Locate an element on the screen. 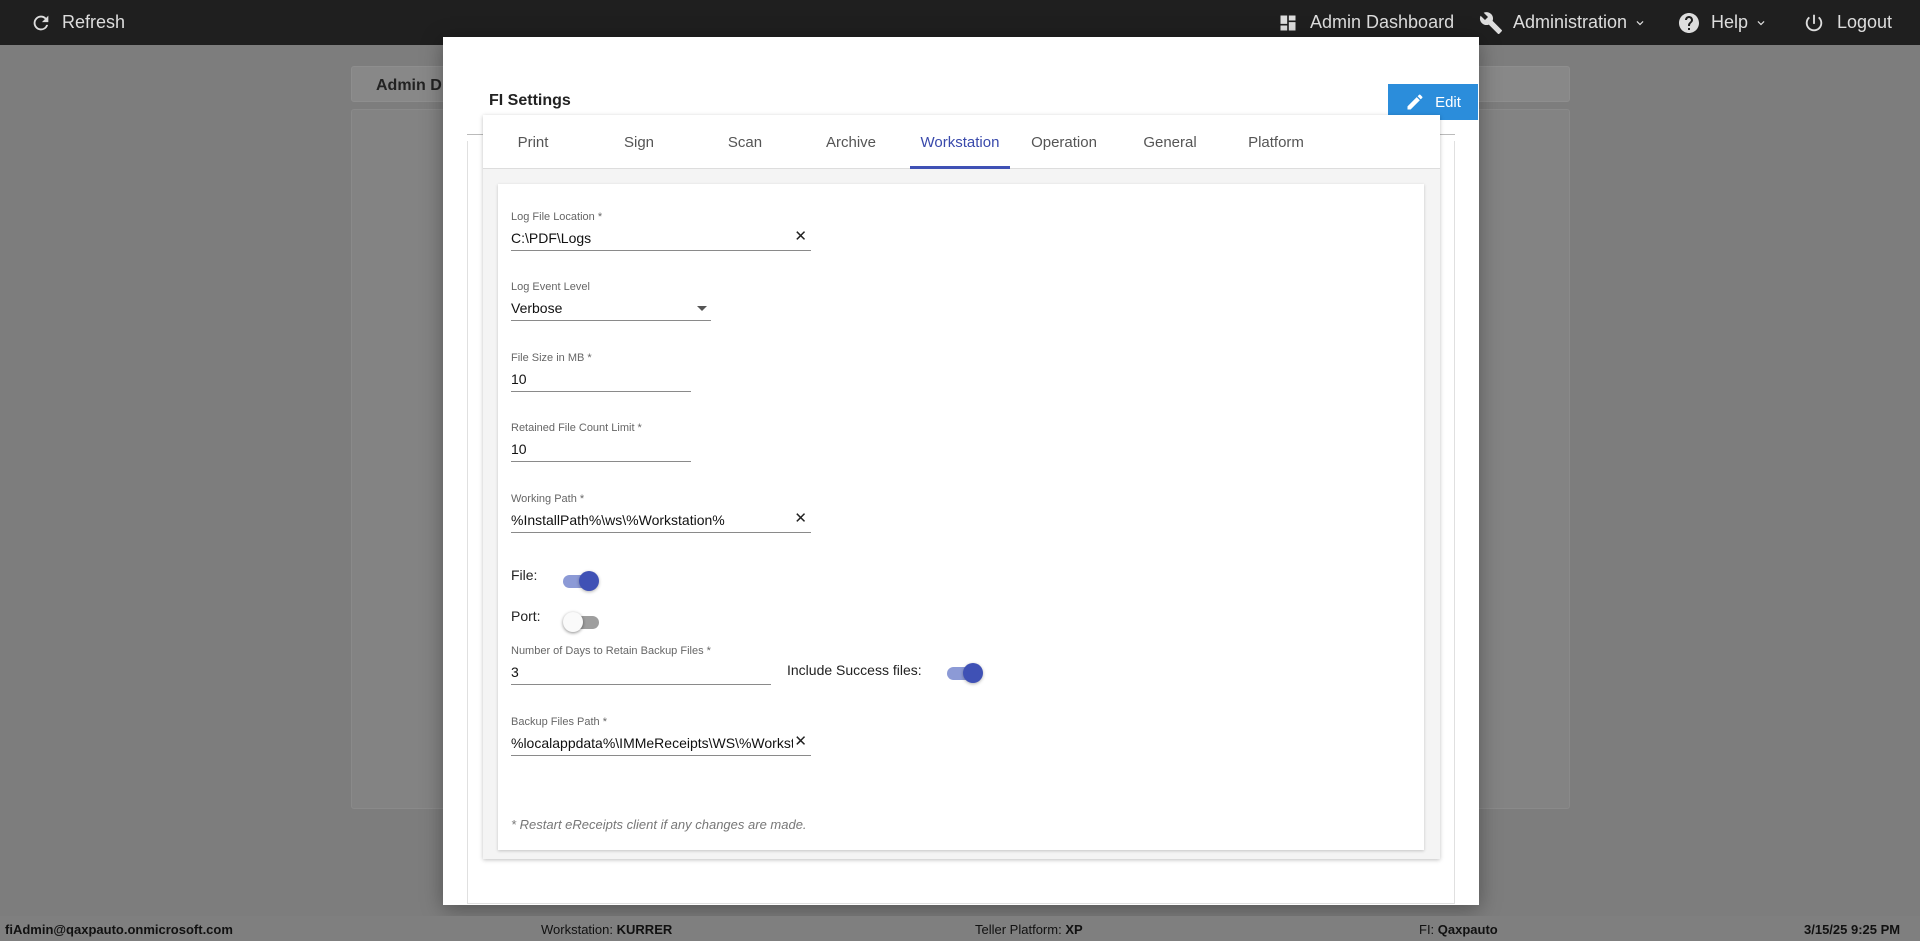 The height and width of the screenshot is (941, 1920). status-datetime: 3/15/25 9:25 PM is located at coordinates (1852, 929).